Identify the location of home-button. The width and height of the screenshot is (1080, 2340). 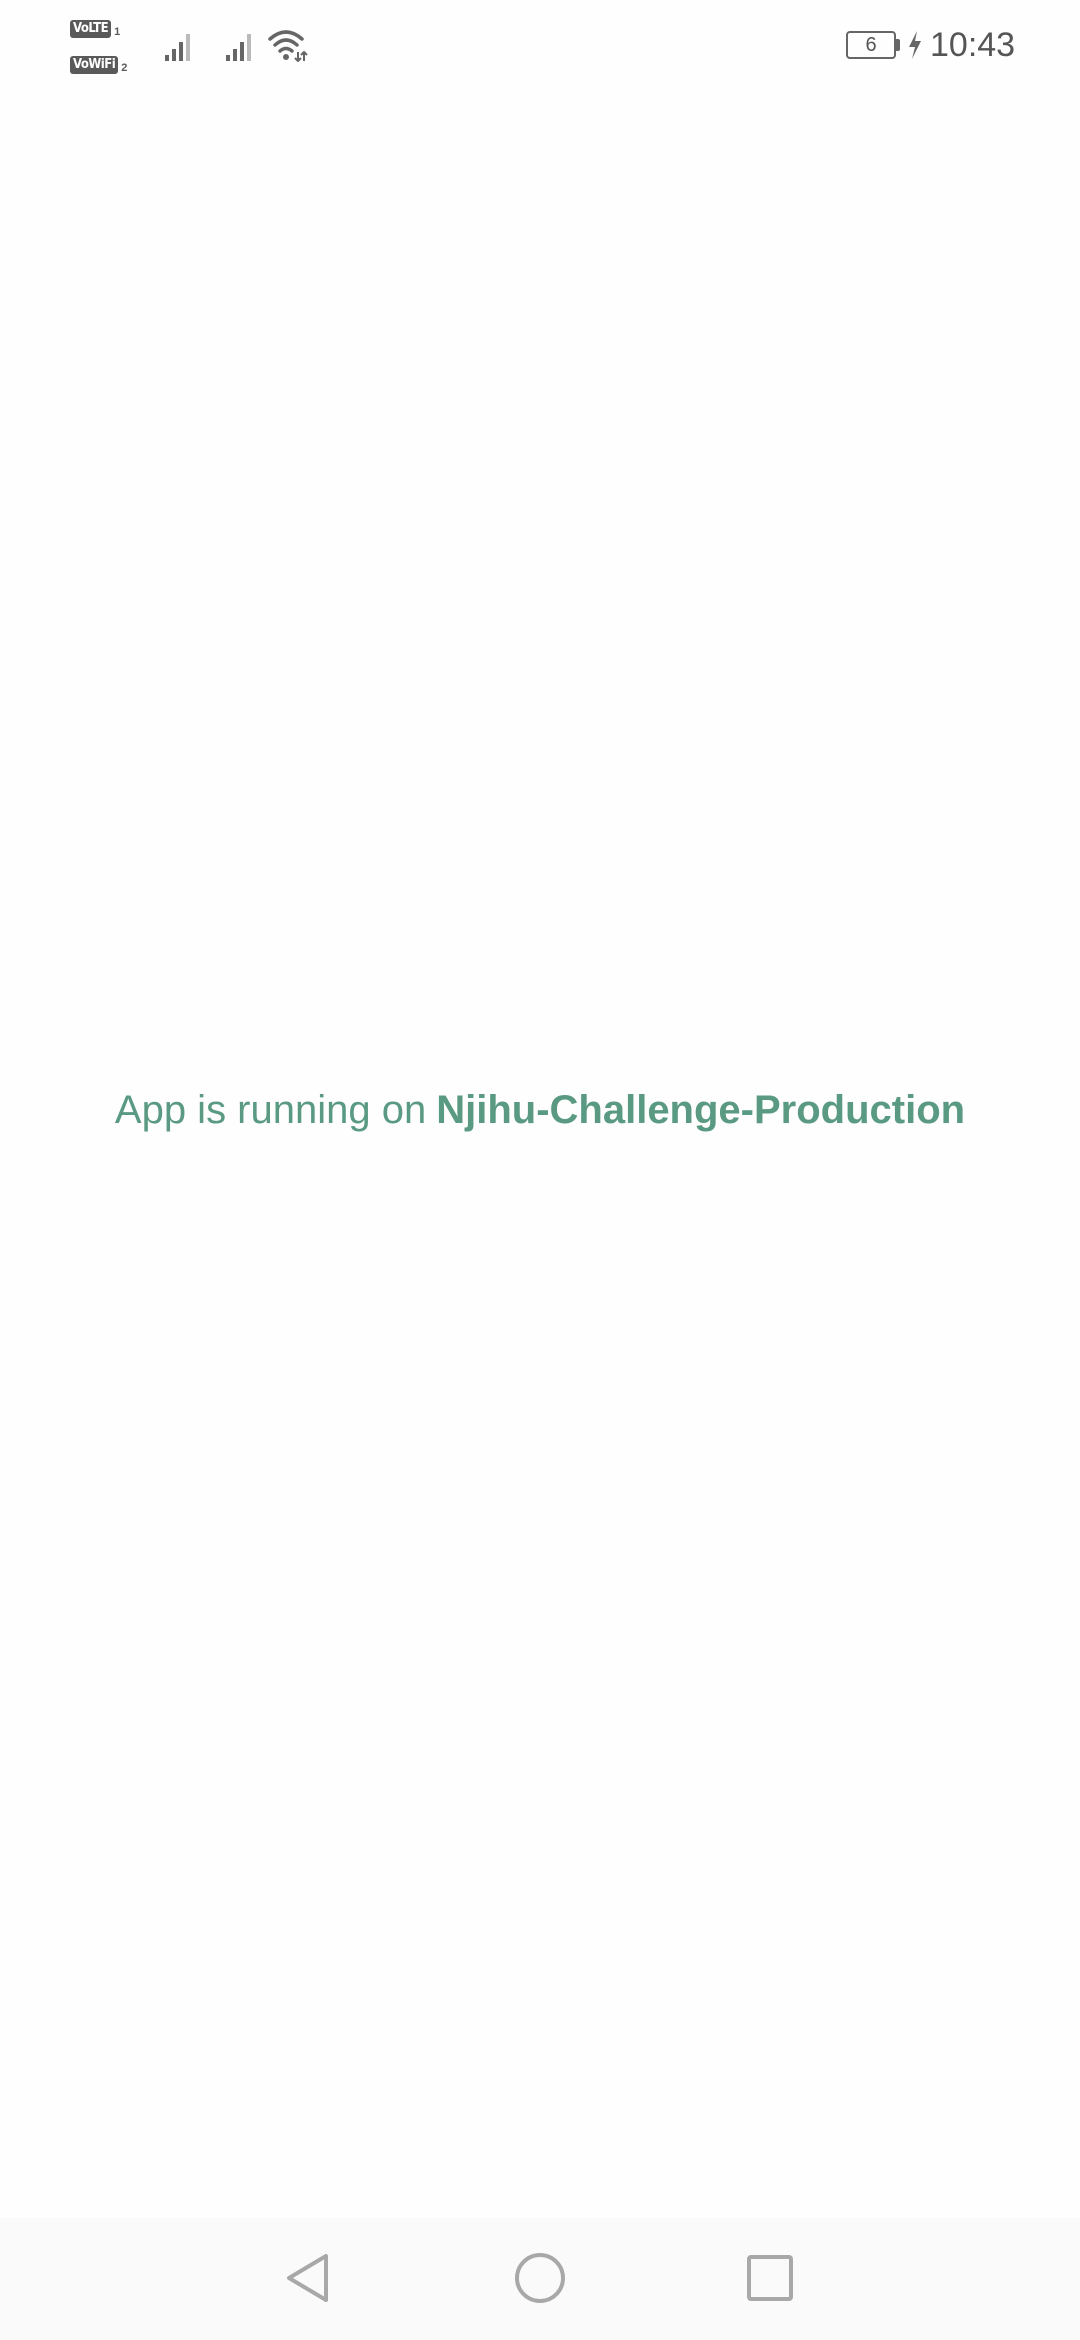
(540, 2278).